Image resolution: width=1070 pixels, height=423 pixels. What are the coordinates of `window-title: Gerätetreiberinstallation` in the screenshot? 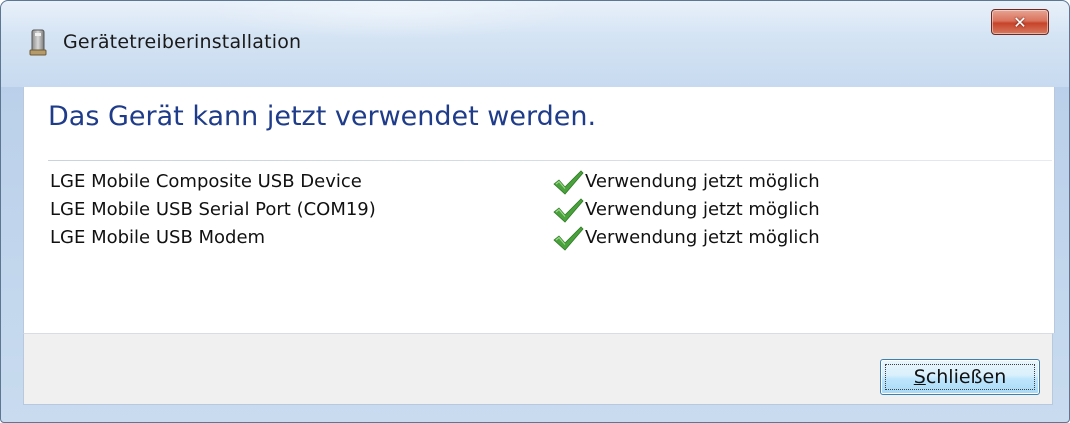 It's located at (182, 42).